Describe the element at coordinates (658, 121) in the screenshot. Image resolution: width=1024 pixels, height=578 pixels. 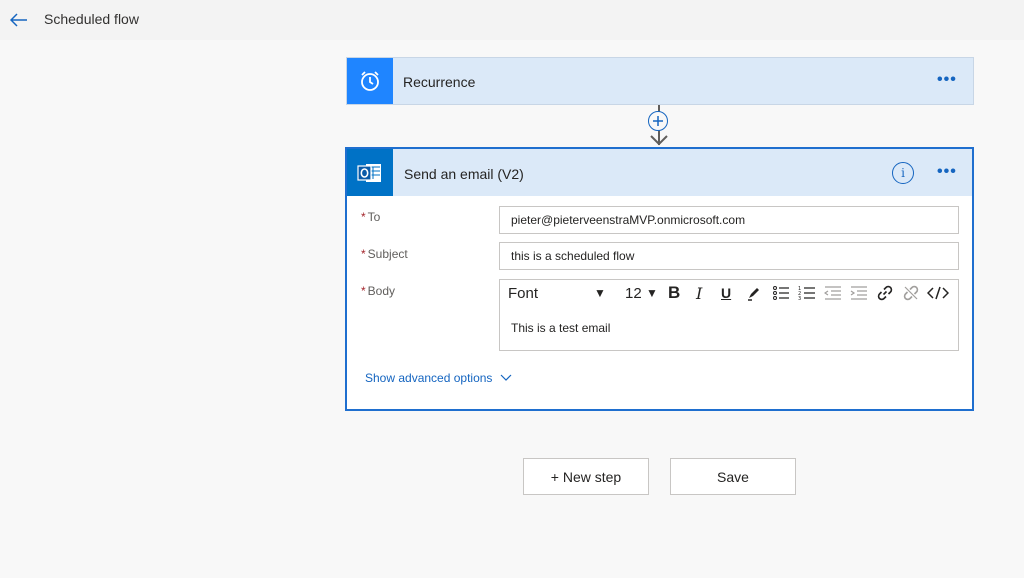
I see `insert-step-plus-icon` at that location.